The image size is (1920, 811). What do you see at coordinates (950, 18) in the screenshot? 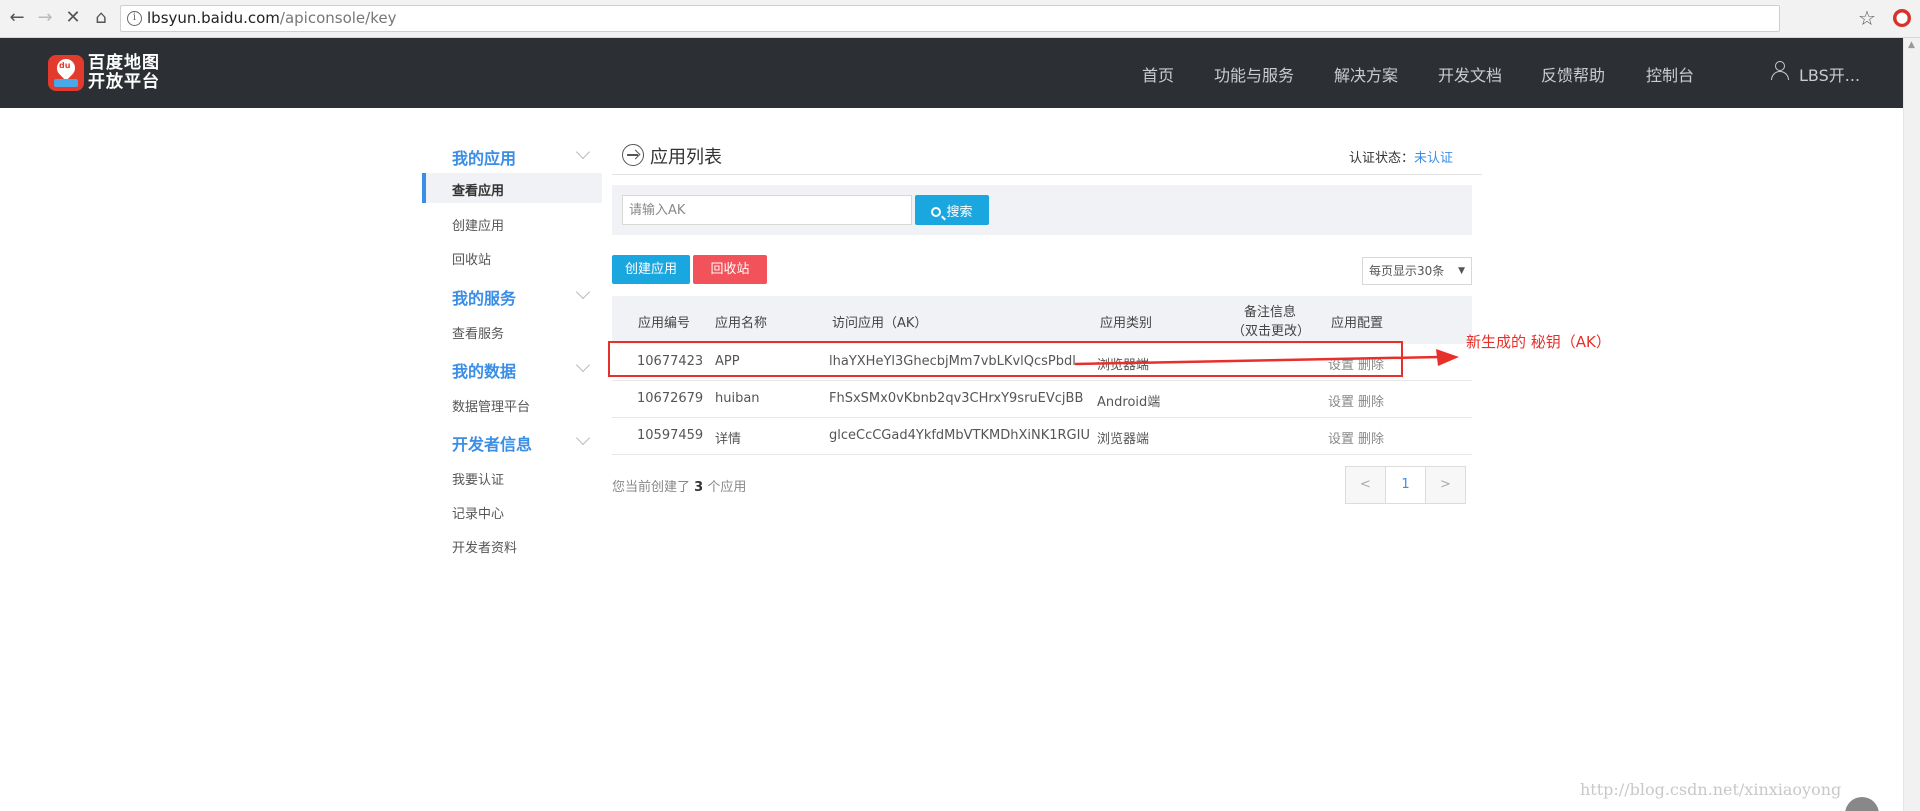
I see `address-bar: i lbsyun.baidu.com/apiconsole/key` at bounding box center [950, 18].